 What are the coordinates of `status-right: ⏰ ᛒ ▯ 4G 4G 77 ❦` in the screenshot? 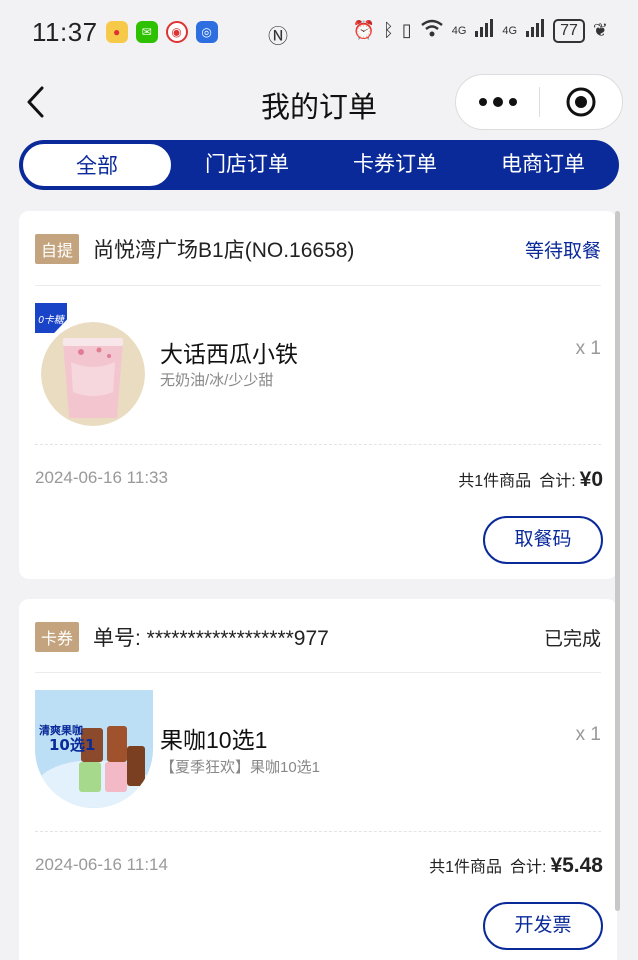 It's located at (480, 30).